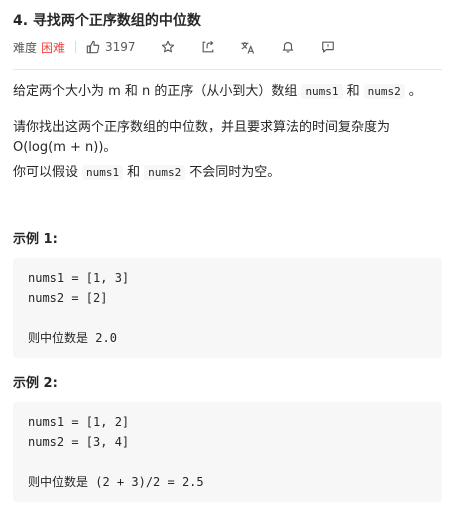 The height and width of the screenshot is (511, 455). What do you see at coordinates (76, 47) in the screenshot?
I see `meta-divider` at bounding box center [76, 47].